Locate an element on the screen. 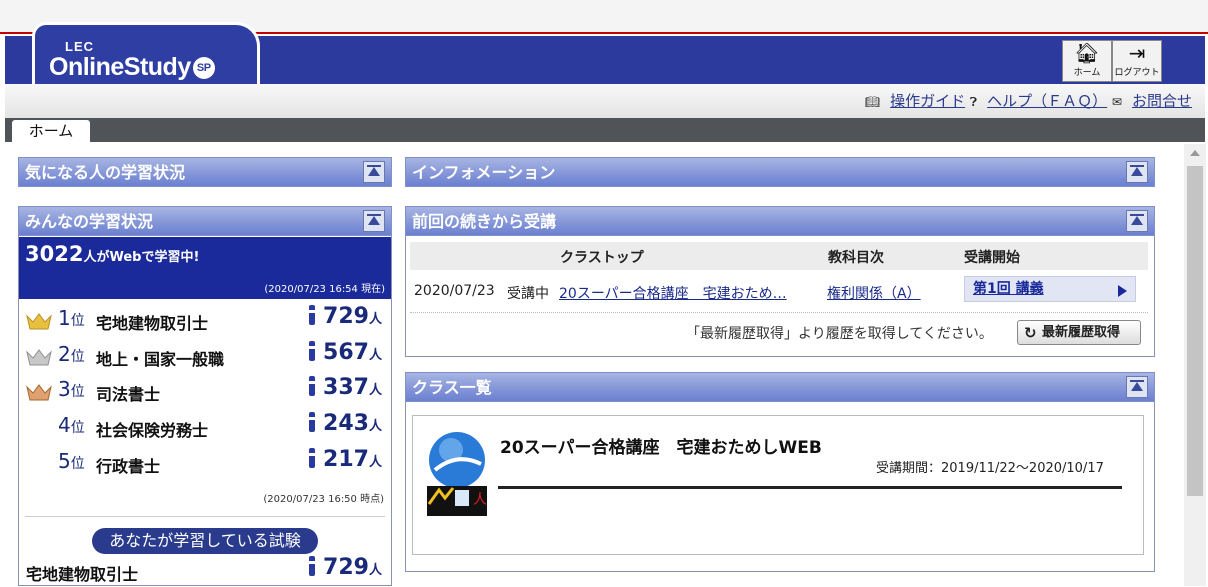  ranking-row: 2位 地上・国家一般職 567人 is located at coordinates (206, 356).